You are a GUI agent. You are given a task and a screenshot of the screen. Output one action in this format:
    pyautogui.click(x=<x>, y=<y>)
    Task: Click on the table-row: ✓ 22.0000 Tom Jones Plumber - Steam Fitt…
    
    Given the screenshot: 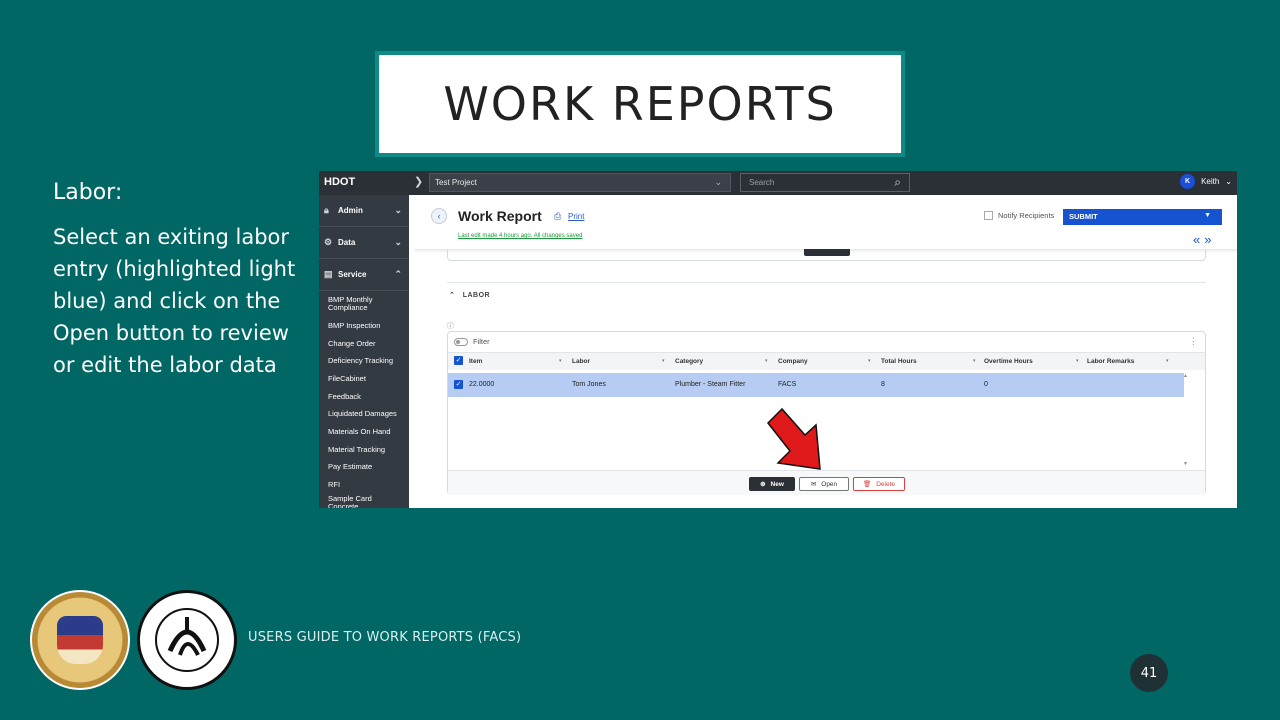 What is the action you would take?
    pyautogui.click(x=816, y=385)
    